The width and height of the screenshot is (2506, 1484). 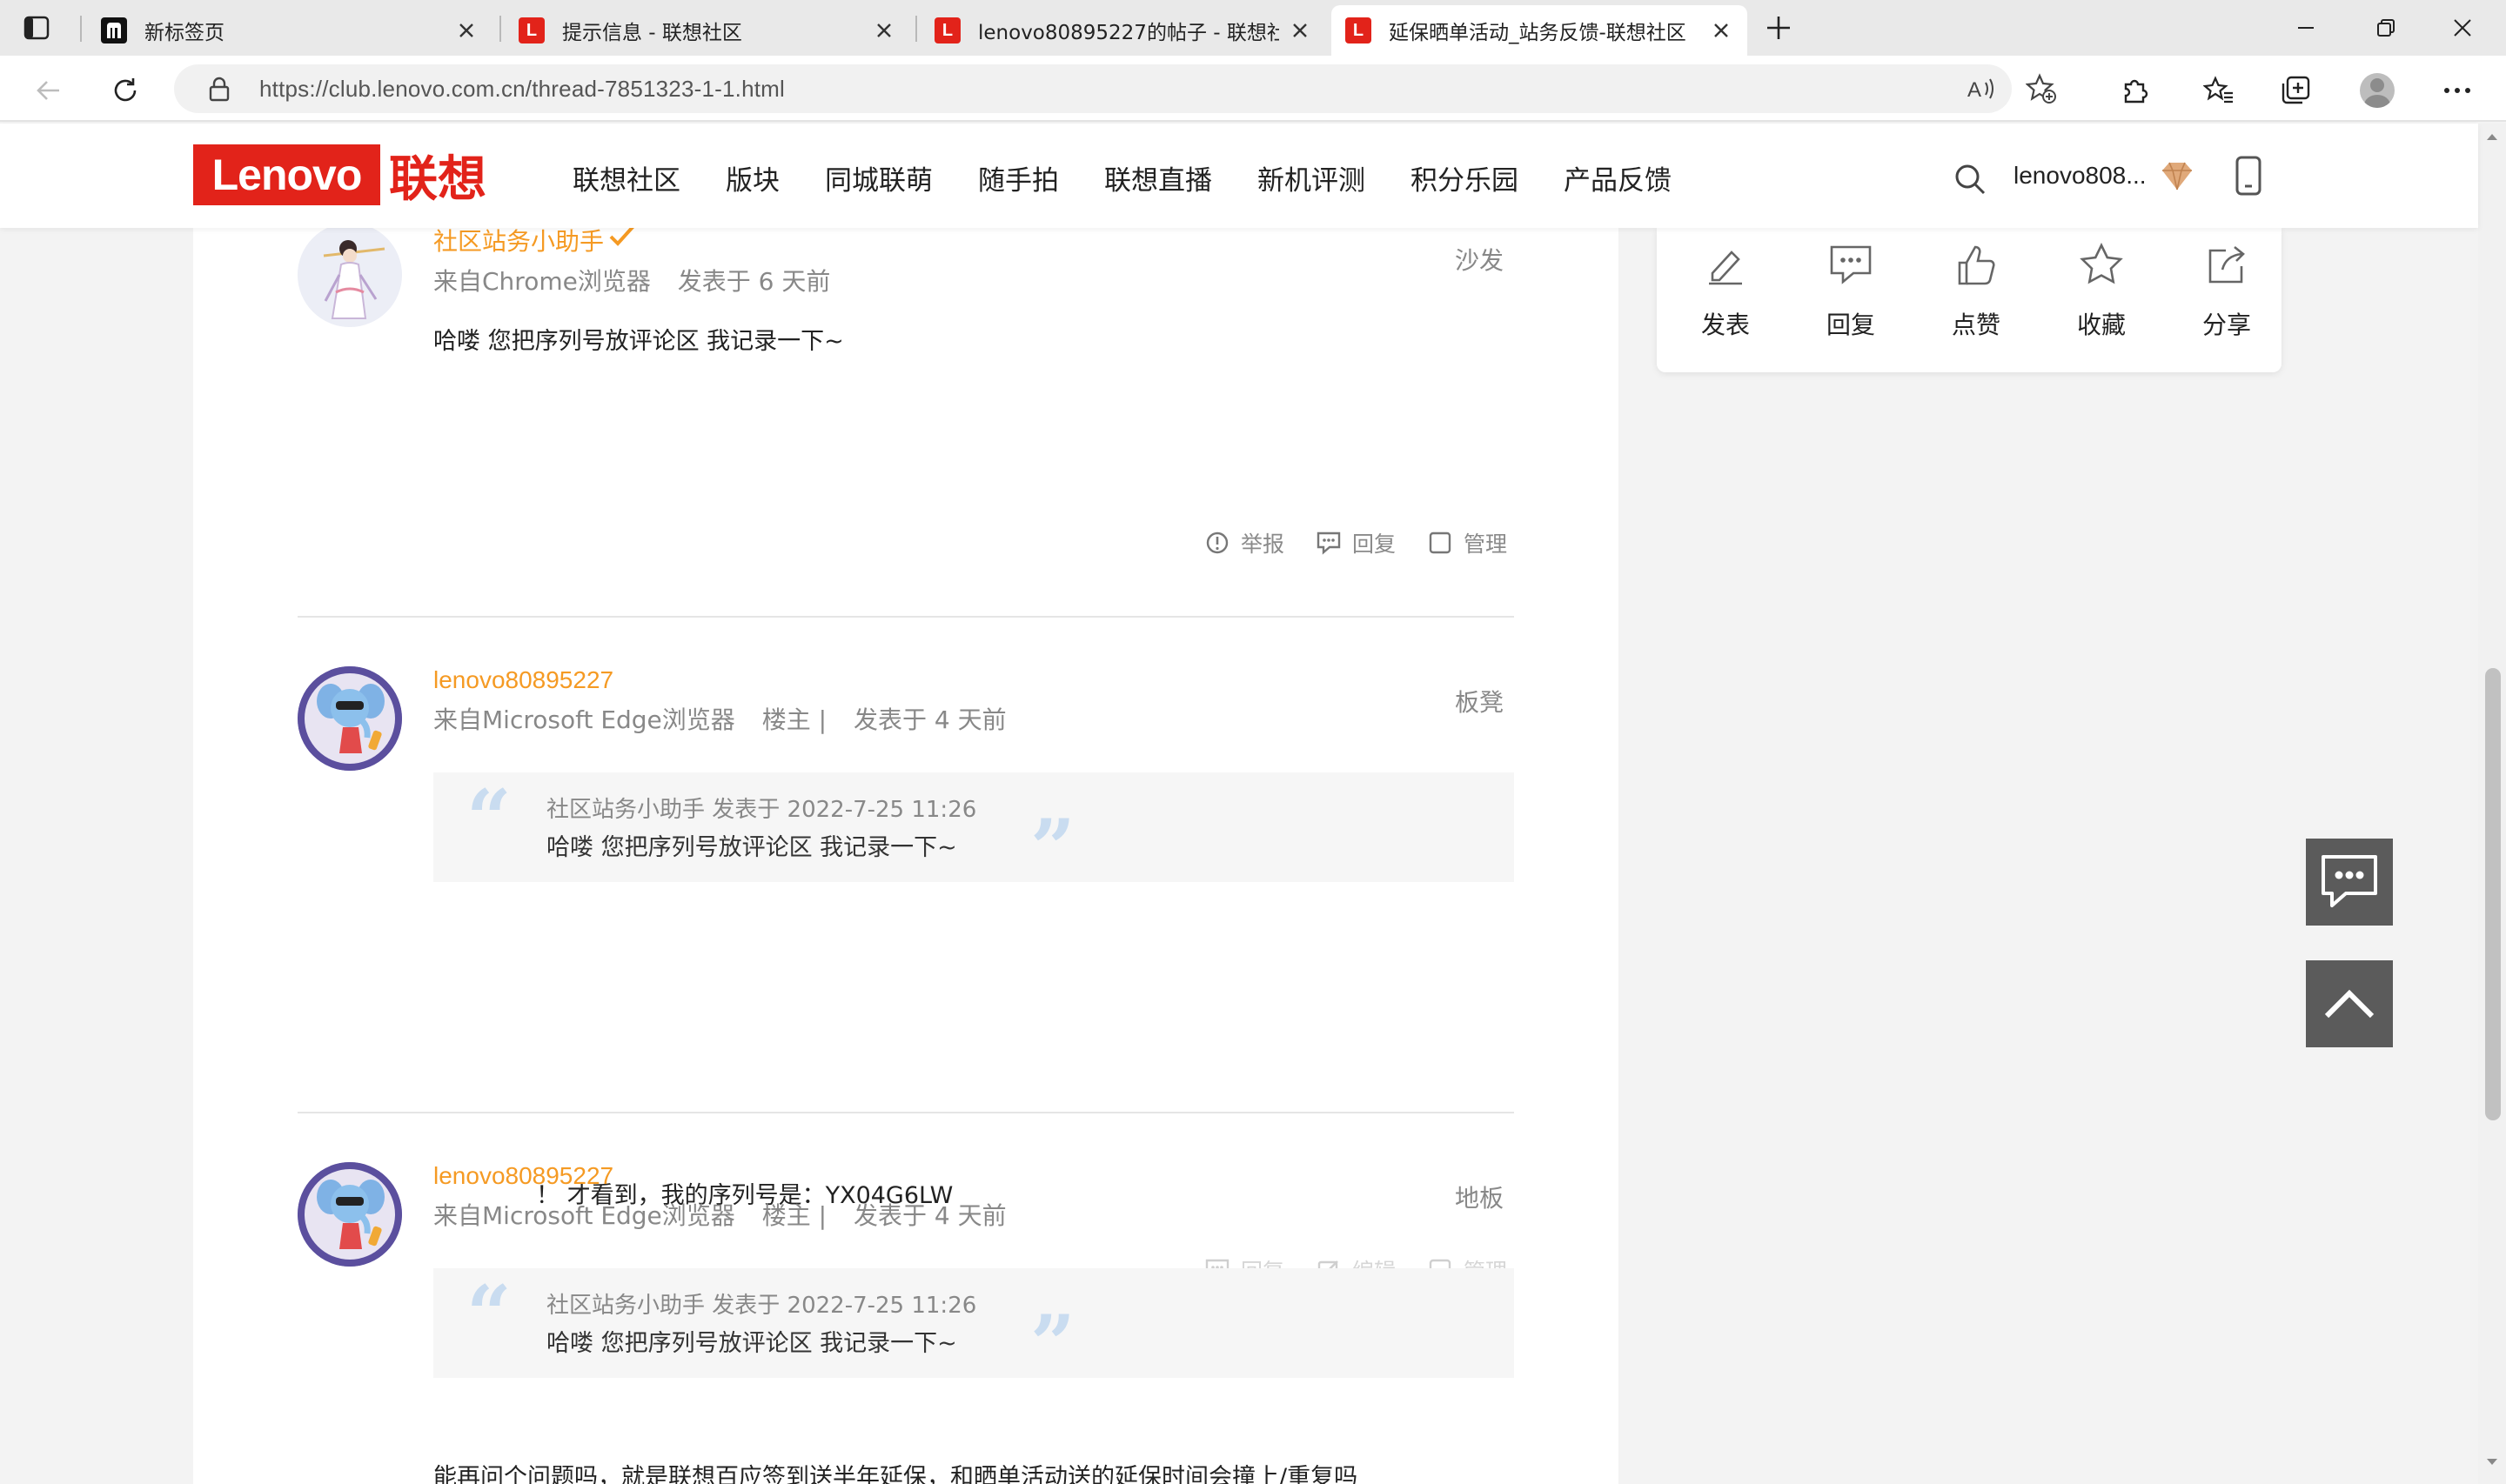 What do you see at coordinates (2042, 88) in the screenshot?
I see `add-favorite-icon` at bounding box center [2042, 88].